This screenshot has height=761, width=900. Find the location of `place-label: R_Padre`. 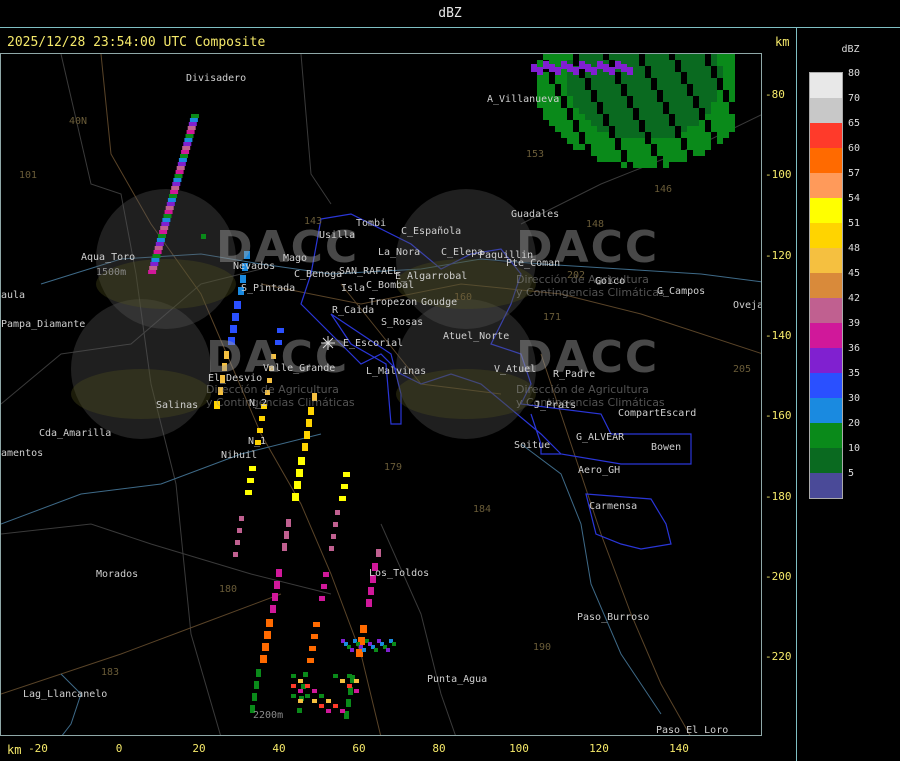

place-label: R_Padre is located at coordinates (574, 374).